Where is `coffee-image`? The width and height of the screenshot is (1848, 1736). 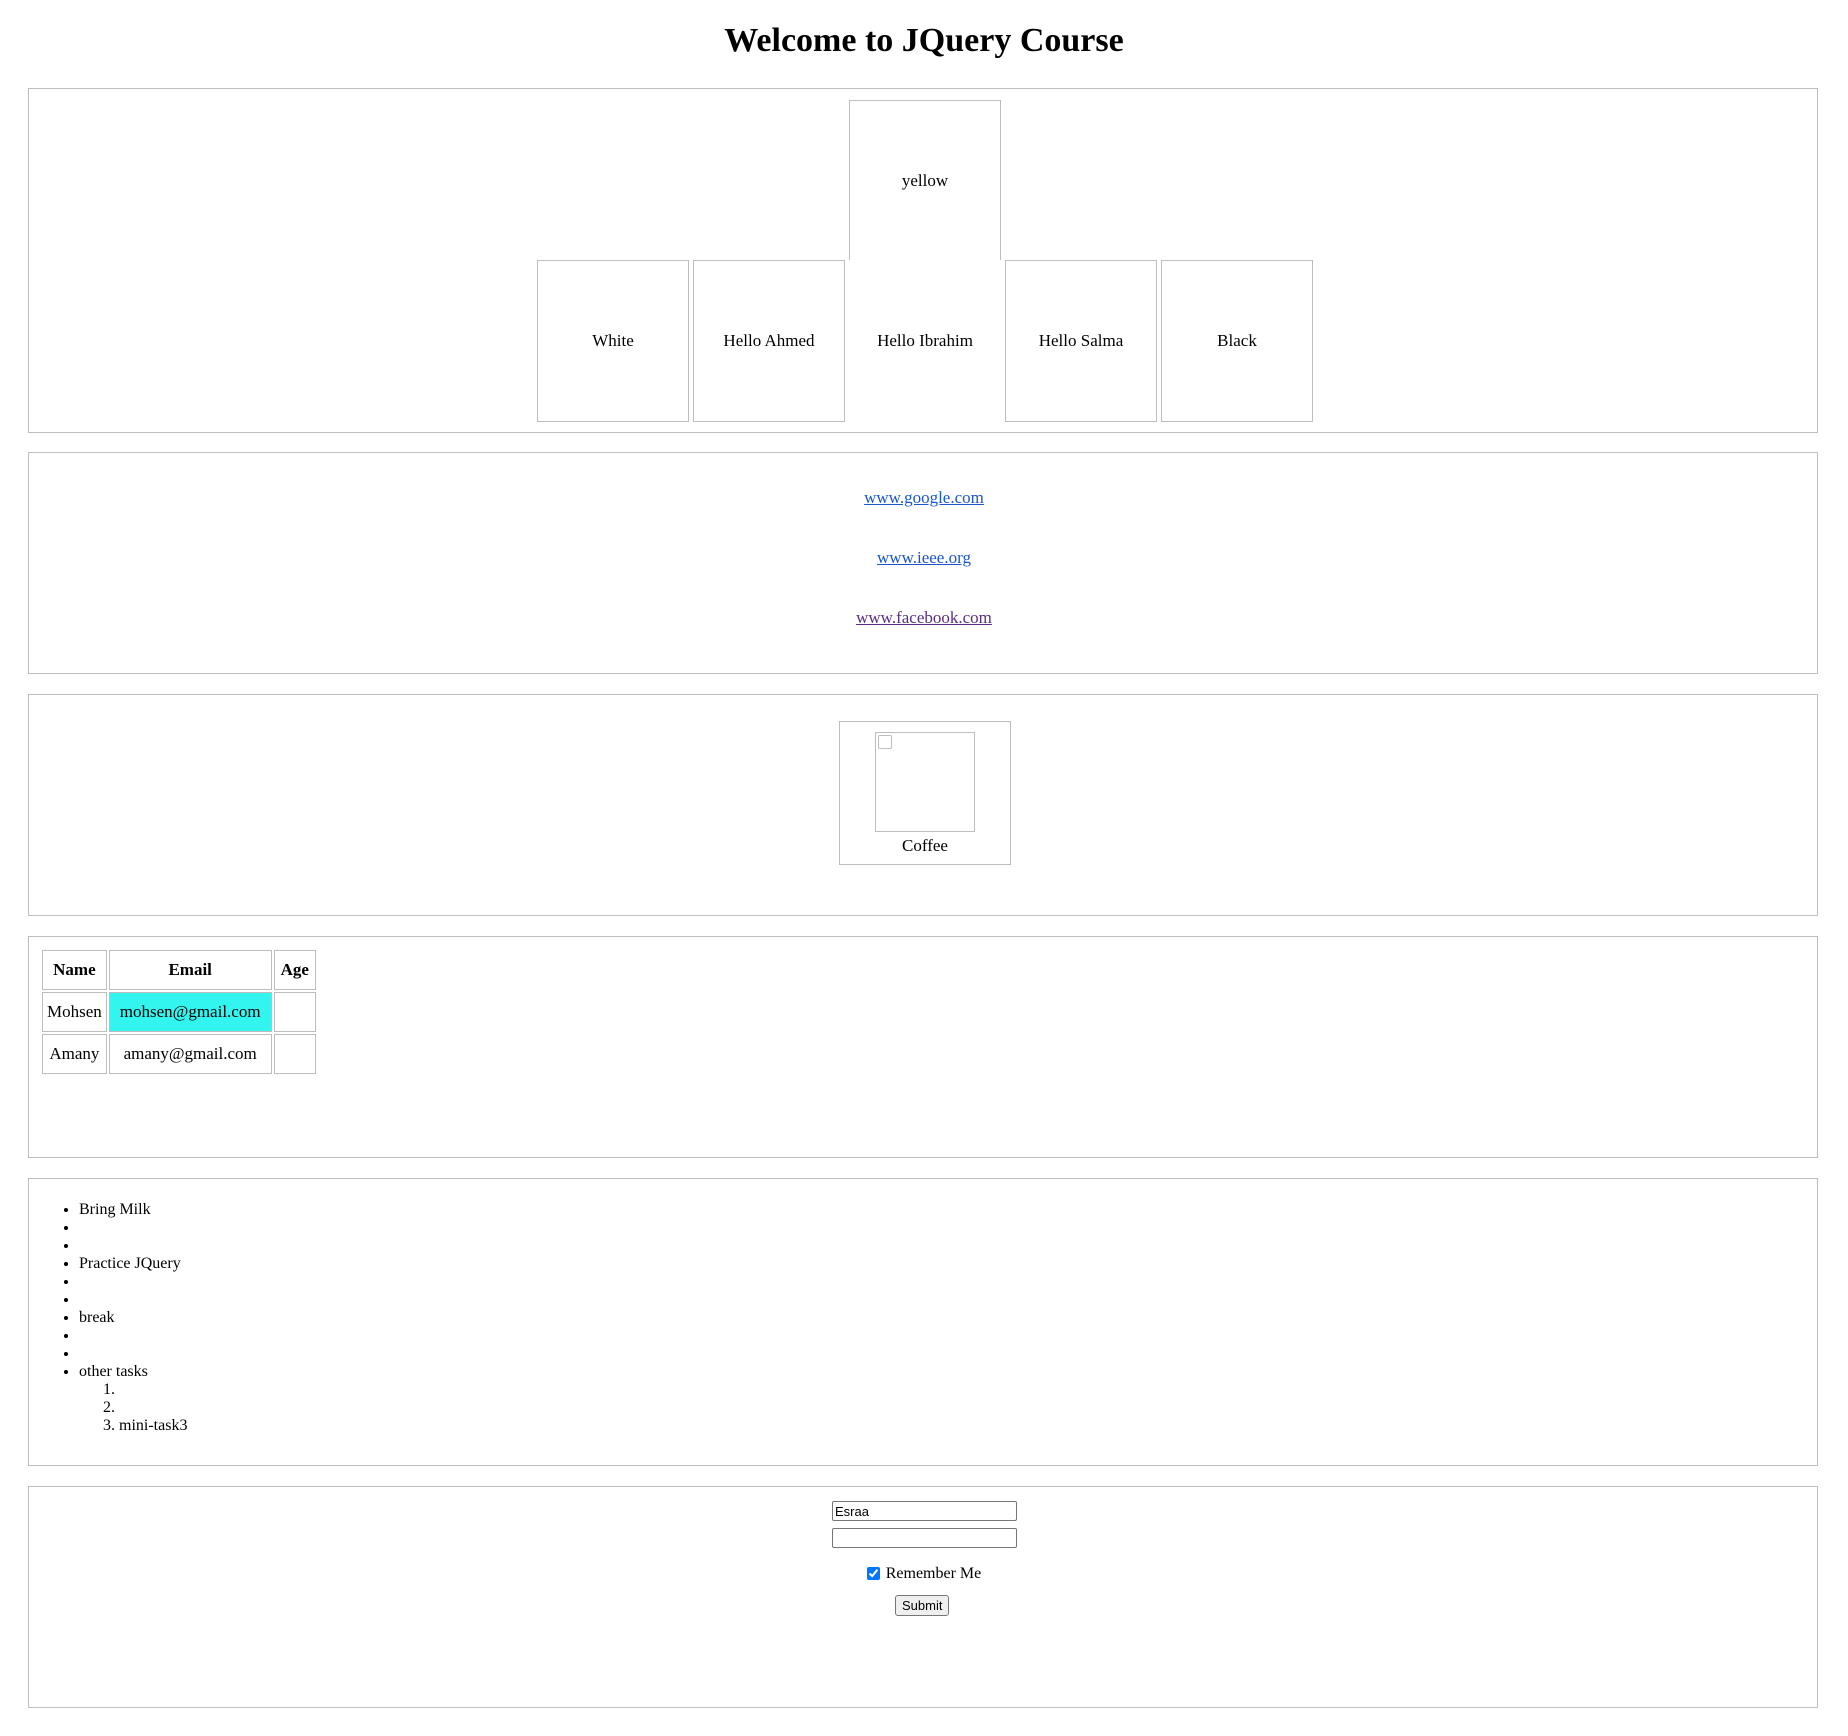
coffee-image is located at coordinates (925, 782).